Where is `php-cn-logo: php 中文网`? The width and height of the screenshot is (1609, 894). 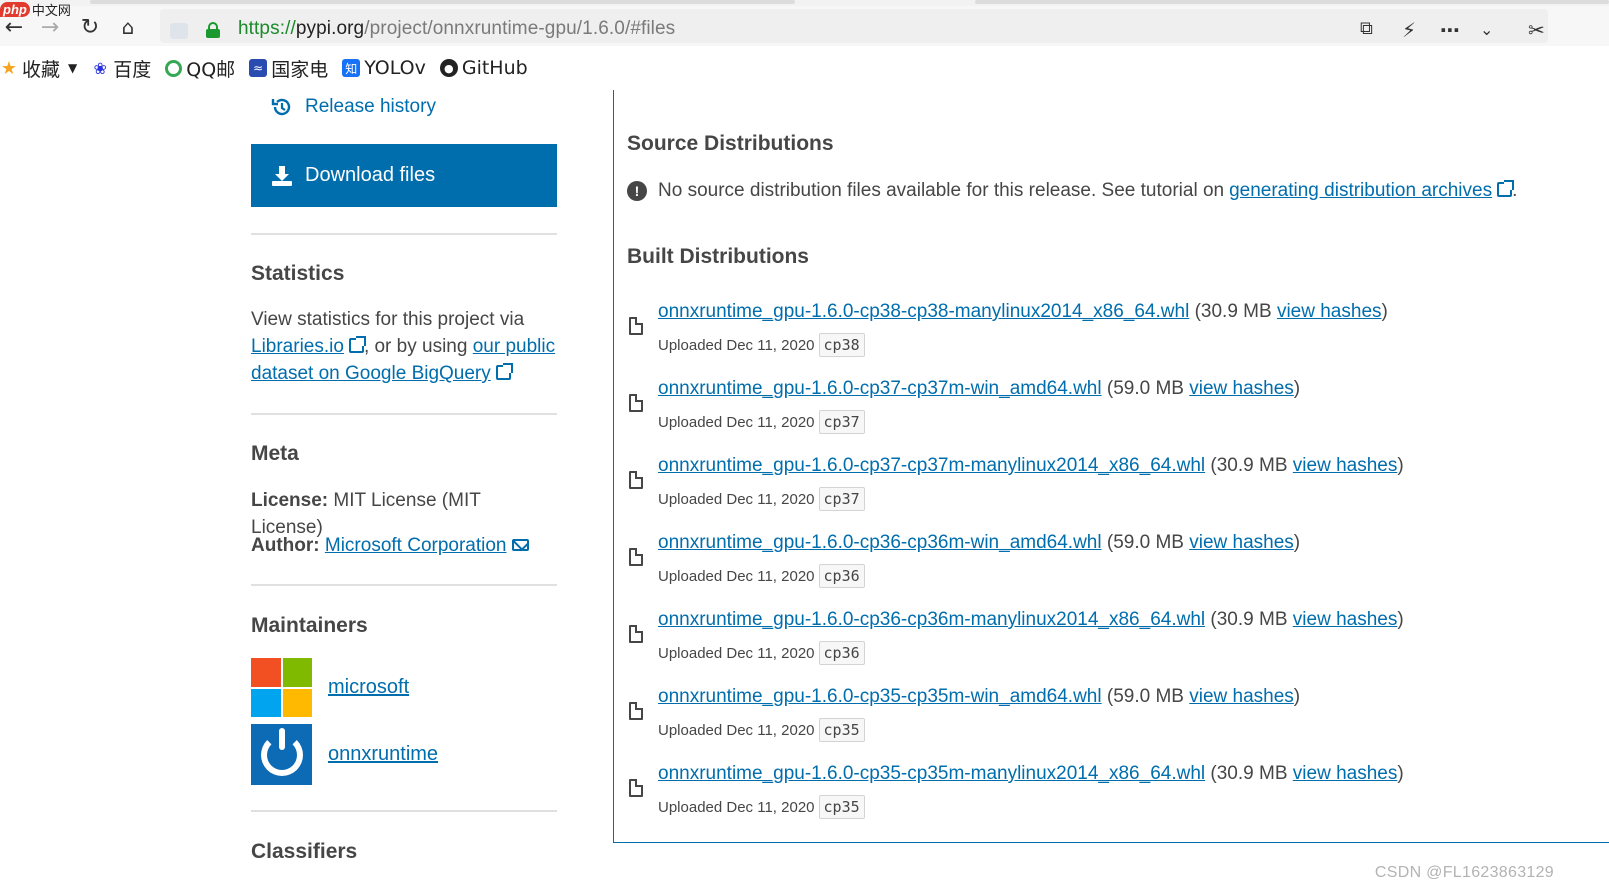 php-cn-logo: php 中文网 is located at coordinates (35, 9).